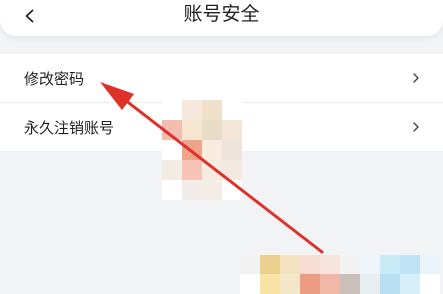 The width and height of the screenshot is (443, 294). Describe the element at coordinates (69, 127) in the screenshot. I see `delete-account-label: 永久注销账号` at that location.